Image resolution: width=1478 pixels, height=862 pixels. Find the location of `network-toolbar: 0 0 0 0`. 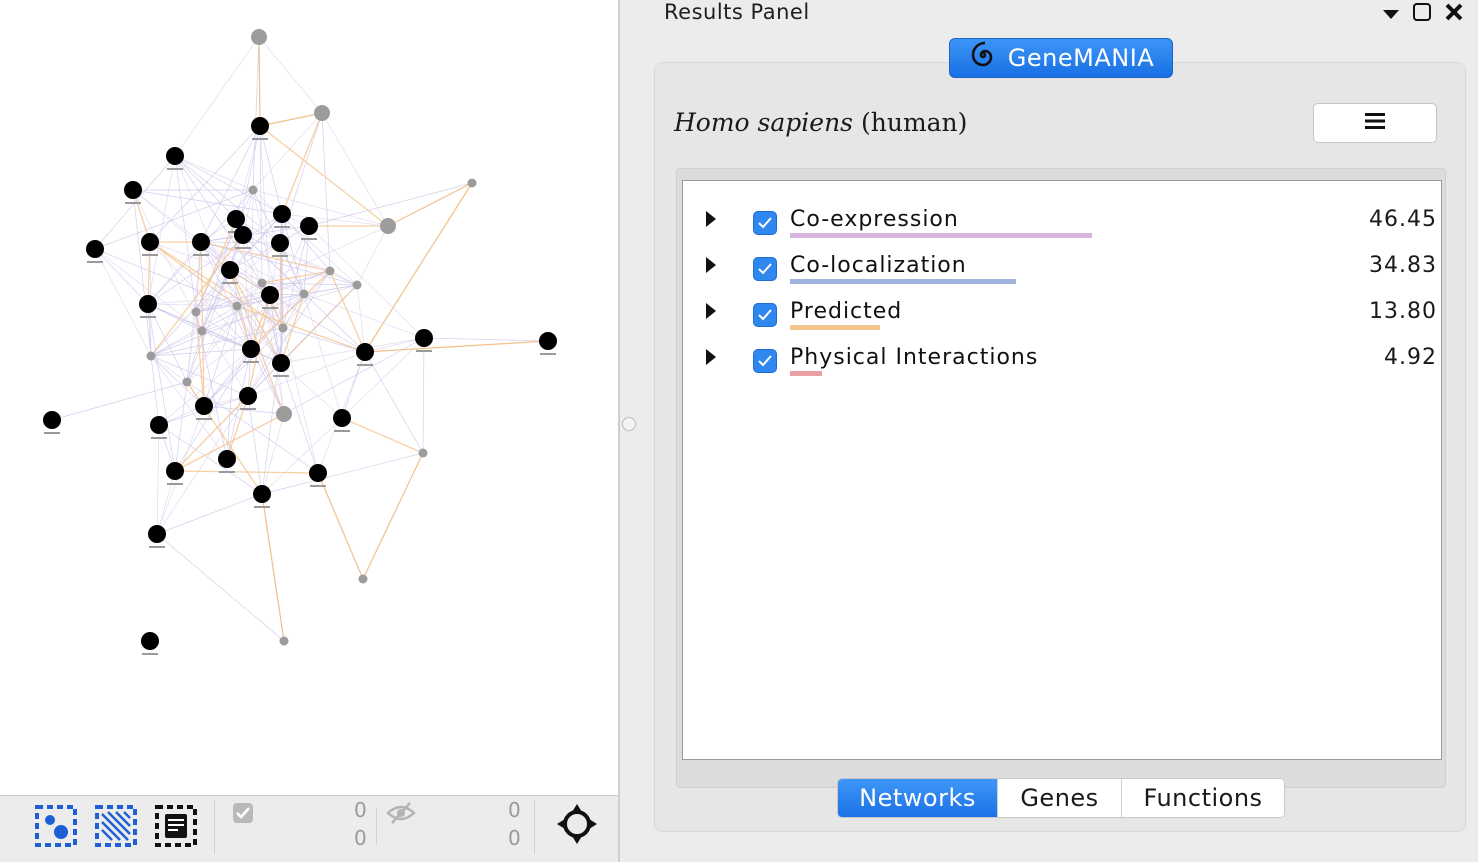

network-toolbar: 0 0 0 0 is located at coordinates (309, 828).